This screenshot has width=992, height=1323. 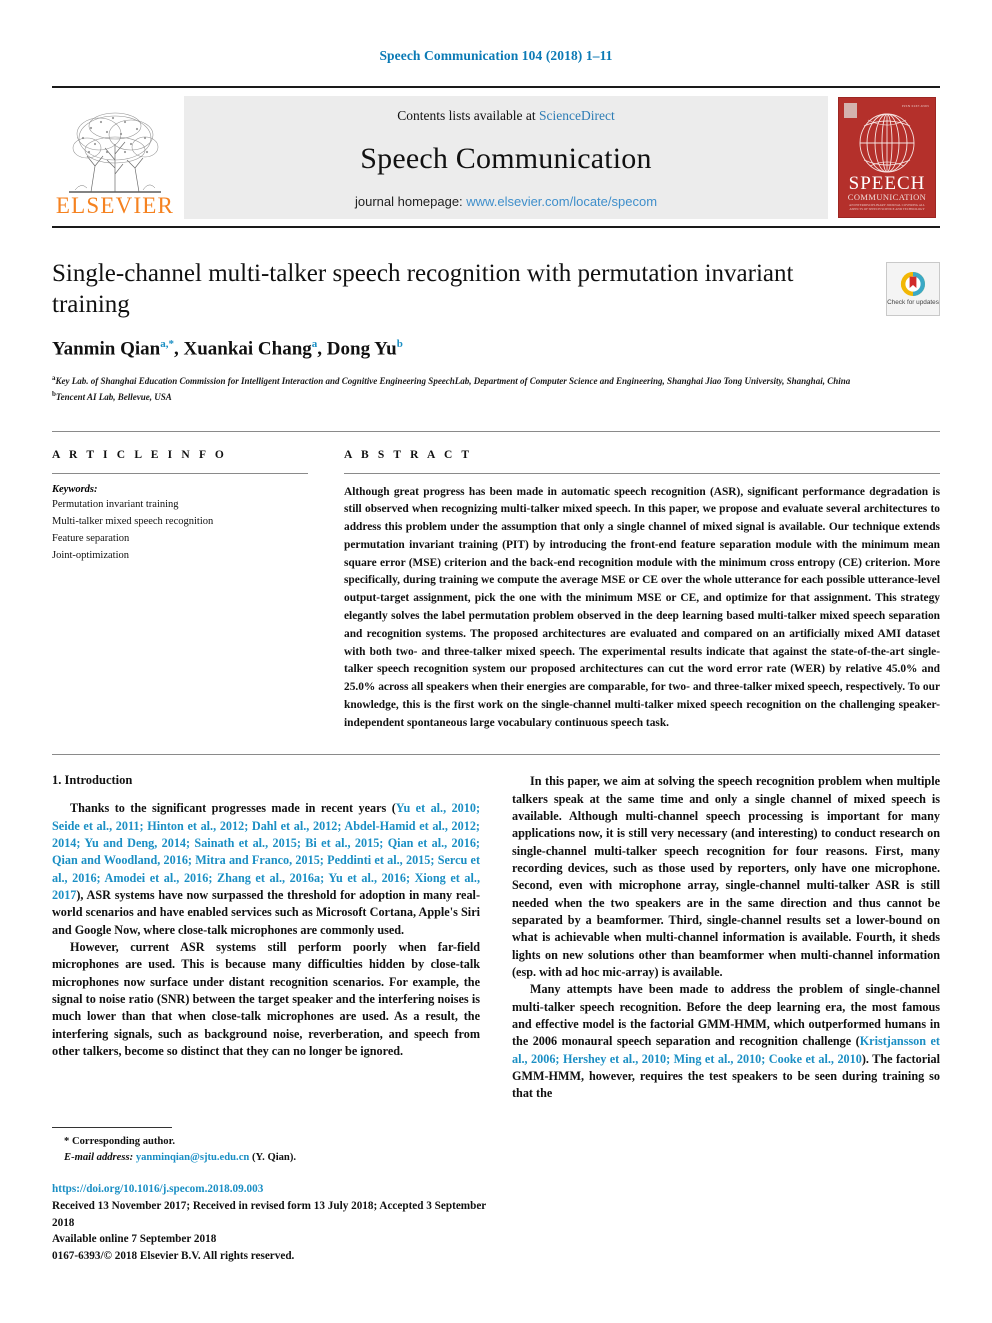 What do you see at coordinates (468, 115) in the screenshot?
I see `contents-prefix: Contents lists available at` at bounding box center [468, 115].